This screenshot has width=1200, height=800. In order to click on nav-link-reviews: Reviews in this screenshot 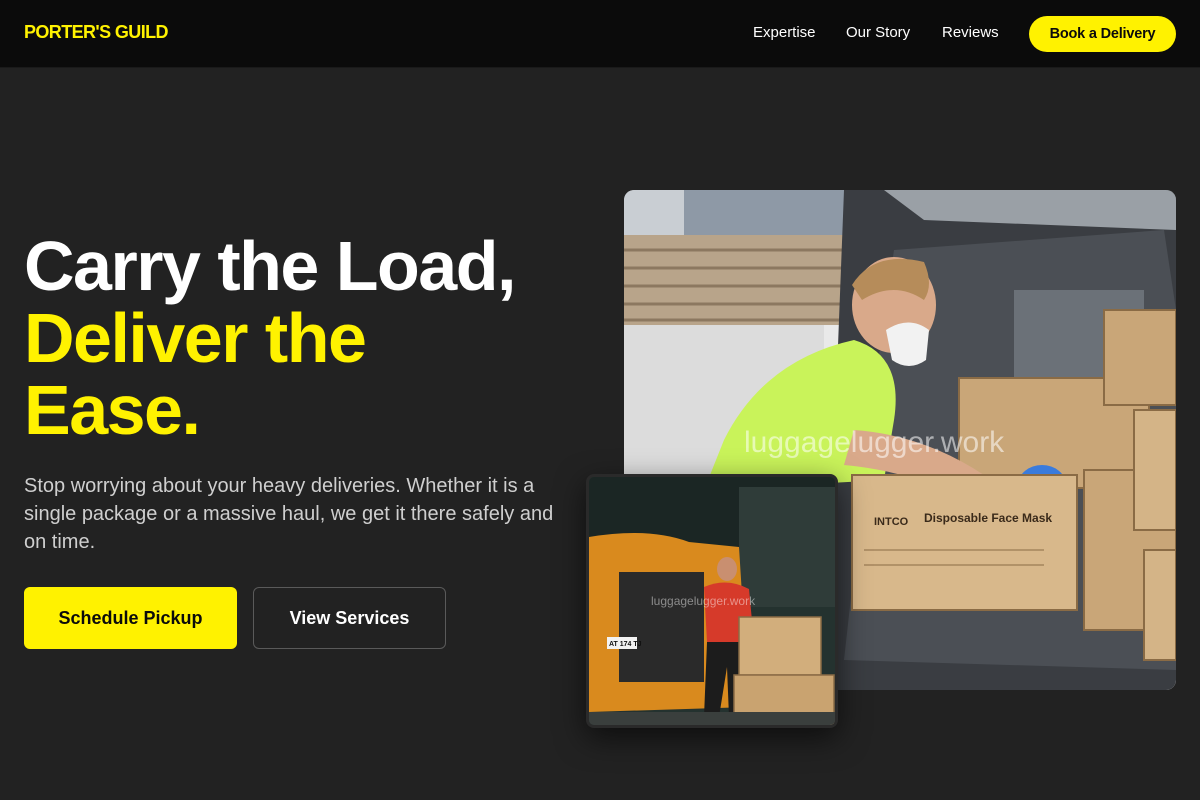, I will do `click(970, 32)`.